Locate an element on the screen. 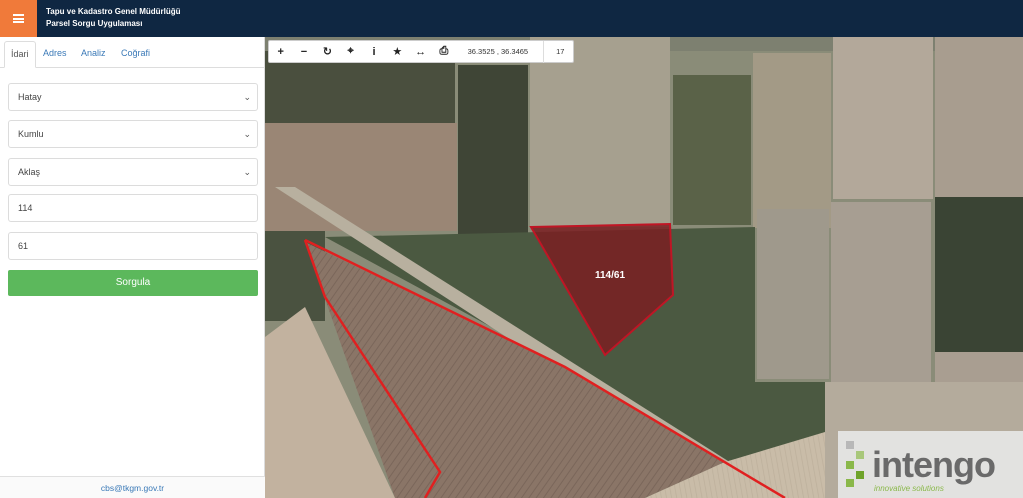  tab-cografi: Coğrafi is located at coordinates (135, 54).